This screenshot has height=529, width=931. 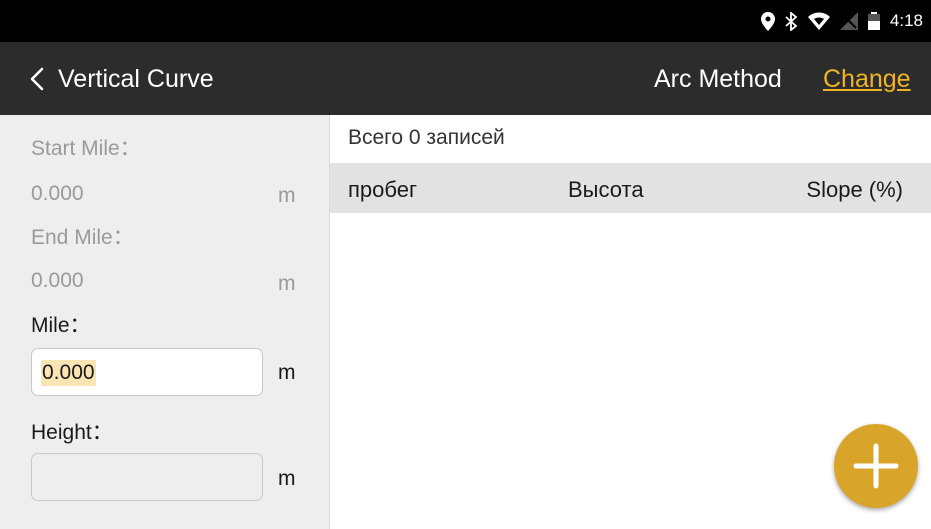 What do you see at coordinates (426, 137) in the screenshot?
I see `records-count: Всего 0 записей` at bounding box center [426, 137].